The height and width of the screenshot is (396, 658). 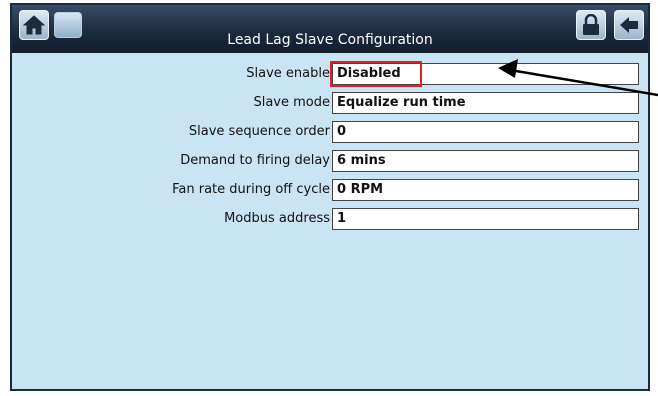 I want to click on setting-row-slave-mode: Slave mode Equalize run time, so click(x=330, y=103).